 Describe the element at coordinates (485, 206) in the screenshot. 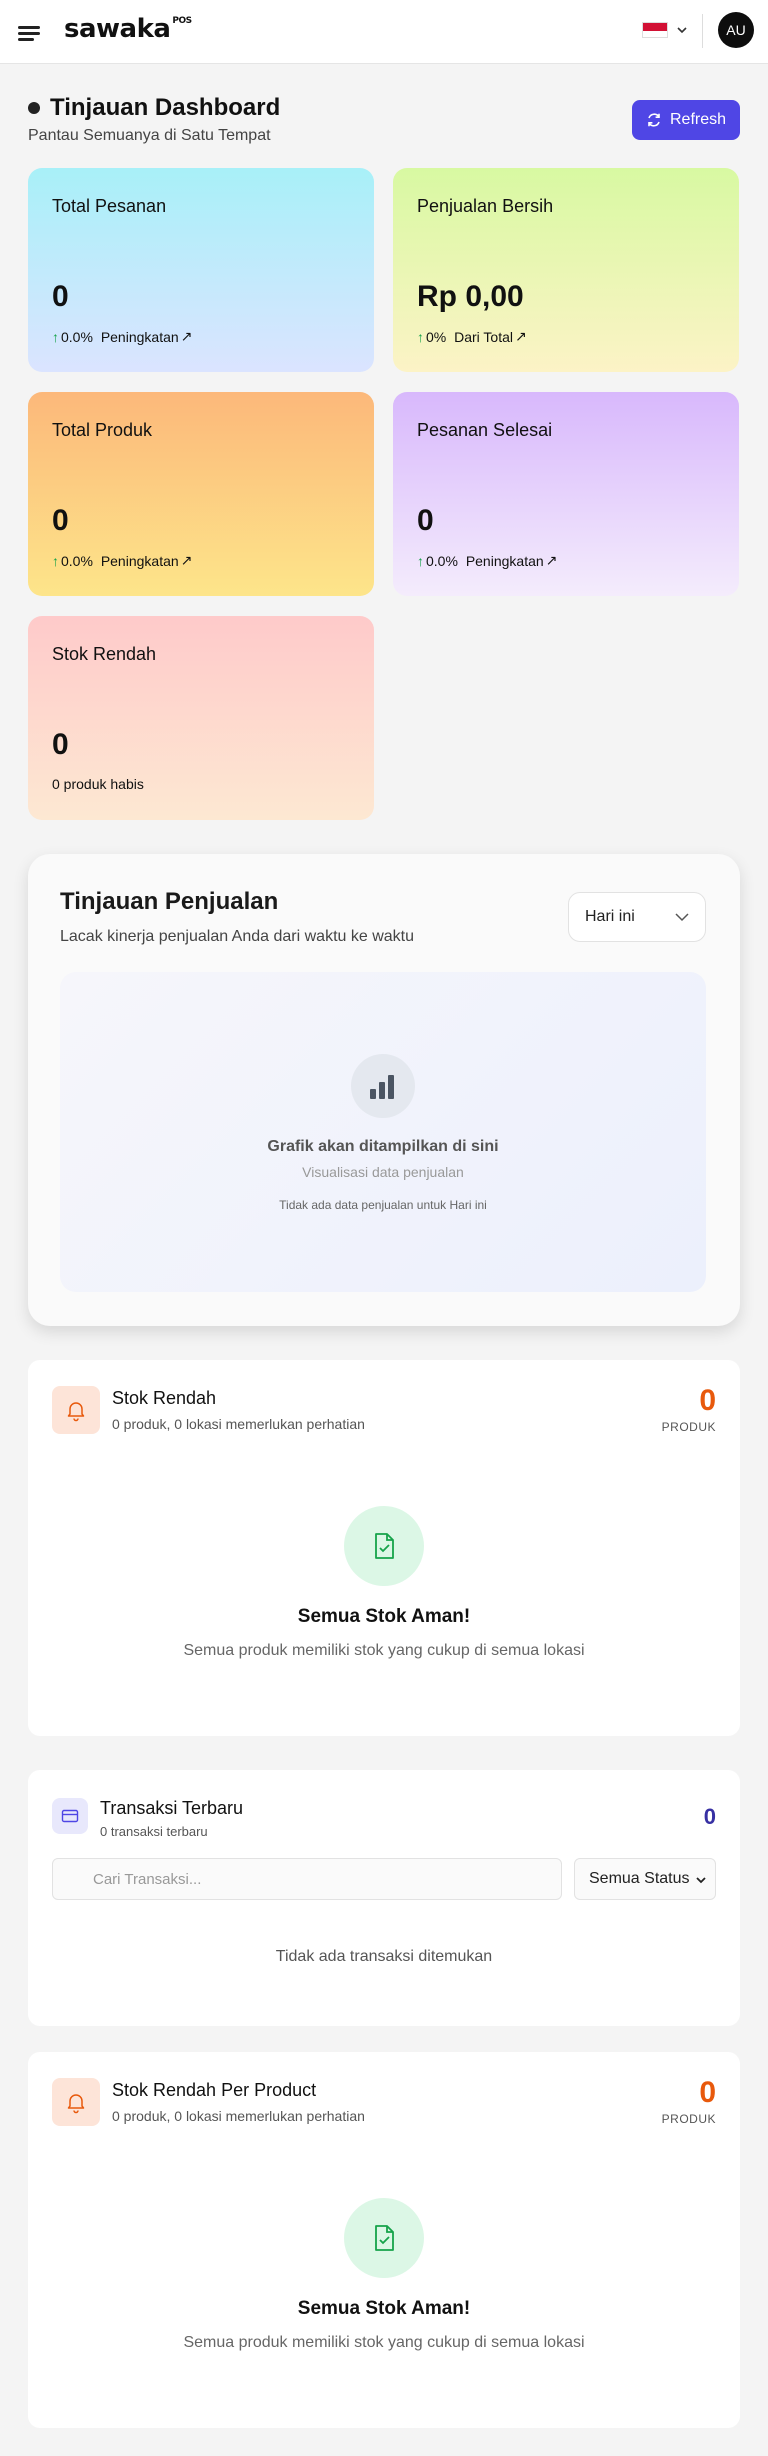

I see `stat-title: Penjualan Bersih` at that location.